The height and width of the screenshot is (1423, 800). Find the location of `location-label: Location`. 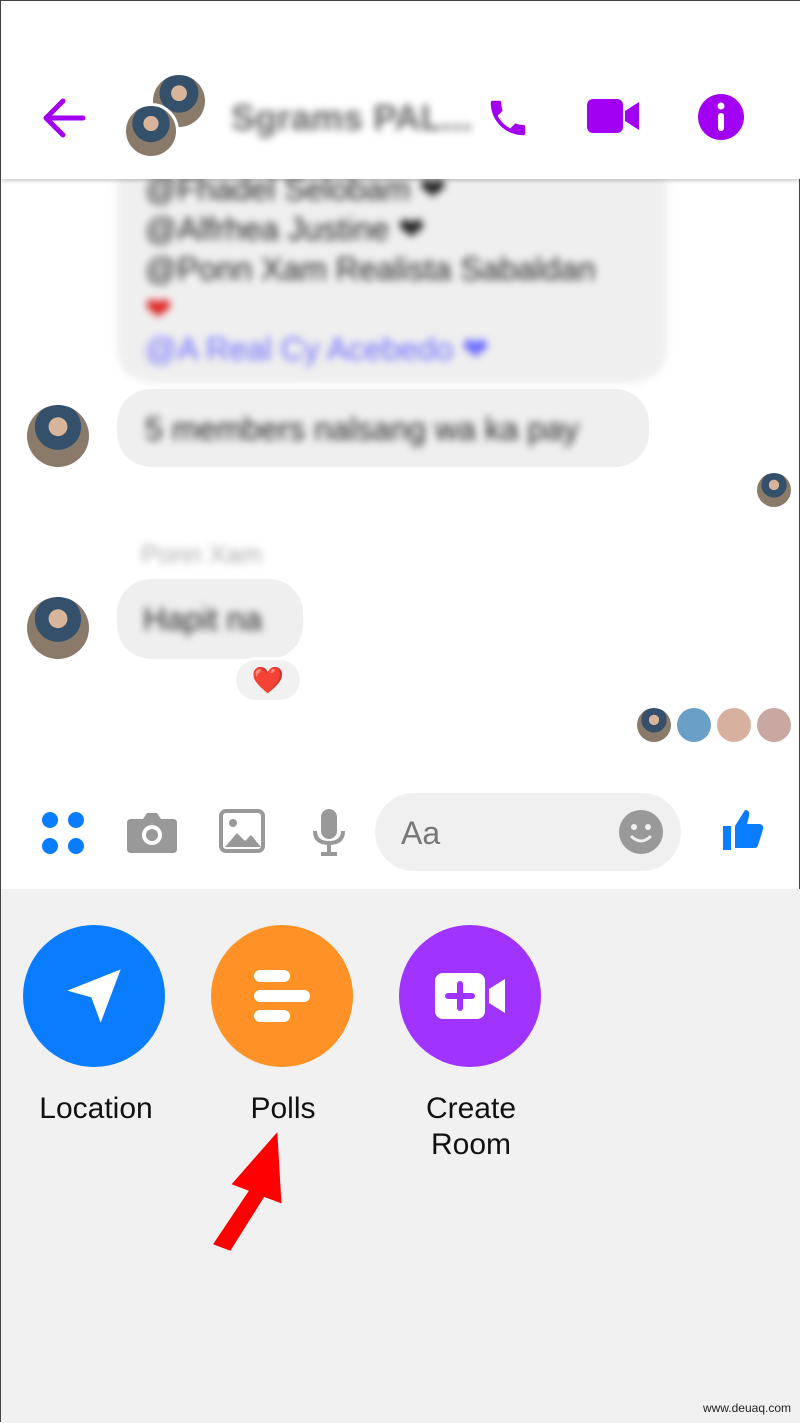

location-label: Location is located at coordinates (96, 1109).